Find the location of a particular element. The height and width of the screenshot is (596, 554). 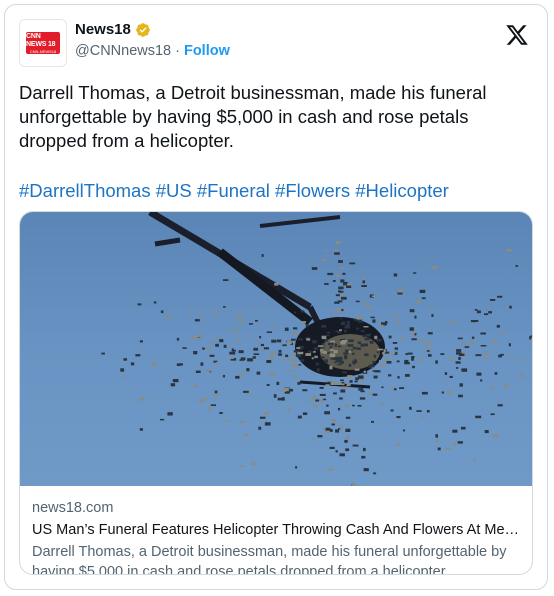

logo-text: CNN NEWS 18 is located at coordinates (41, 40).